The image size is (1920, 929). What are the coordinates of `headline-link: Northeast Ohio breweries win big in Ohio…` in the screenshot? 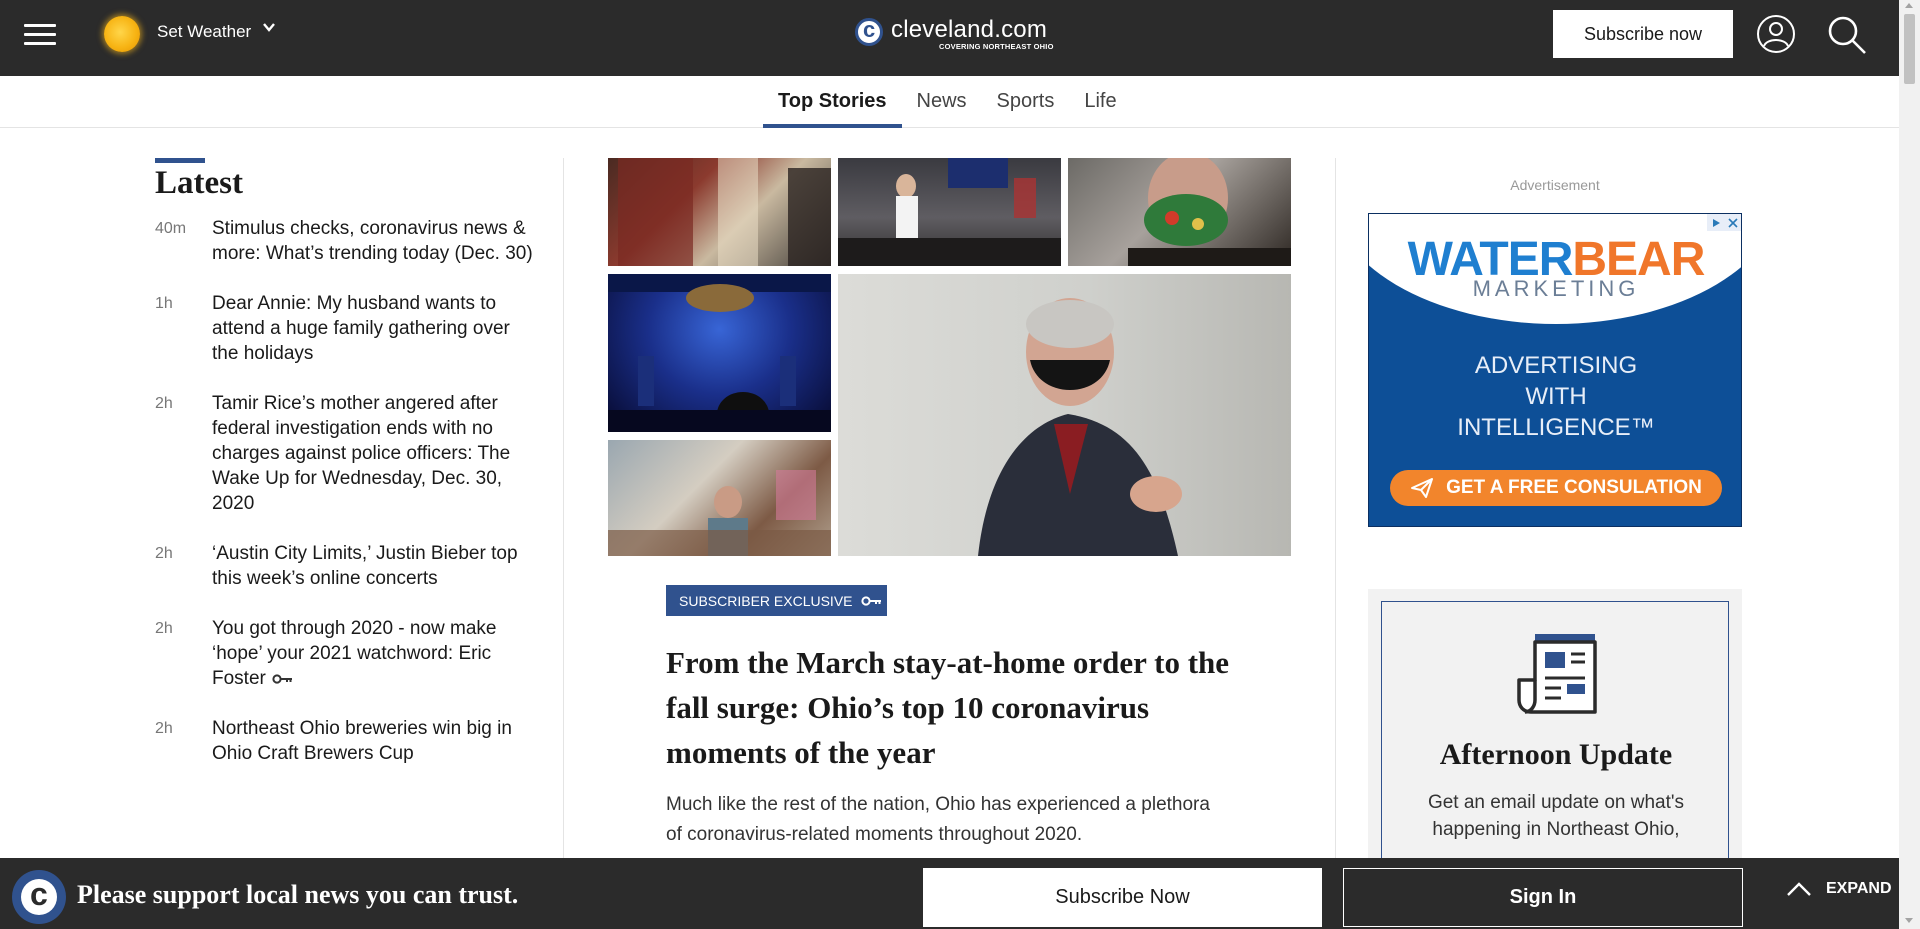 It's located at (373, 741).